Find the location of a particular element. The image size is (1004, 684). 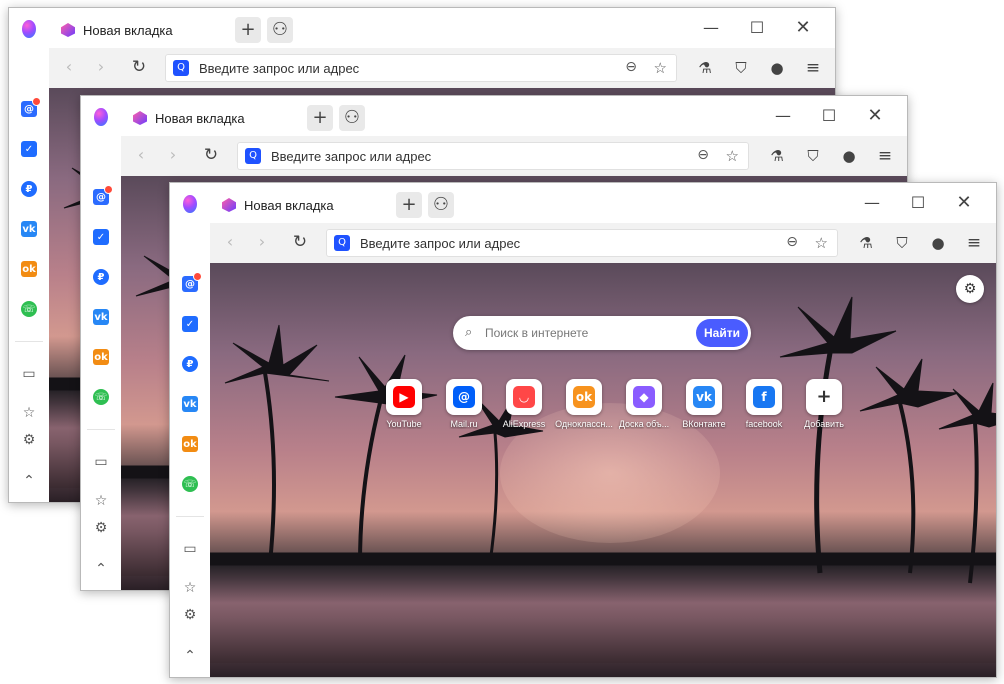

tile-box: ok is located at coordinates (584, 397).